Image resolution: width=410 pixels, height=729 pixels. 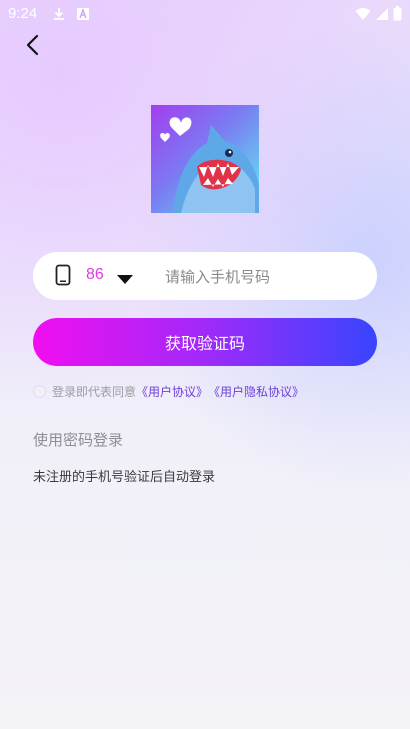 What do you see at coordinates (78, 439) in the screenshot?
I see `password-login-link: 使用密码登录` at bounding box center [78, 439].